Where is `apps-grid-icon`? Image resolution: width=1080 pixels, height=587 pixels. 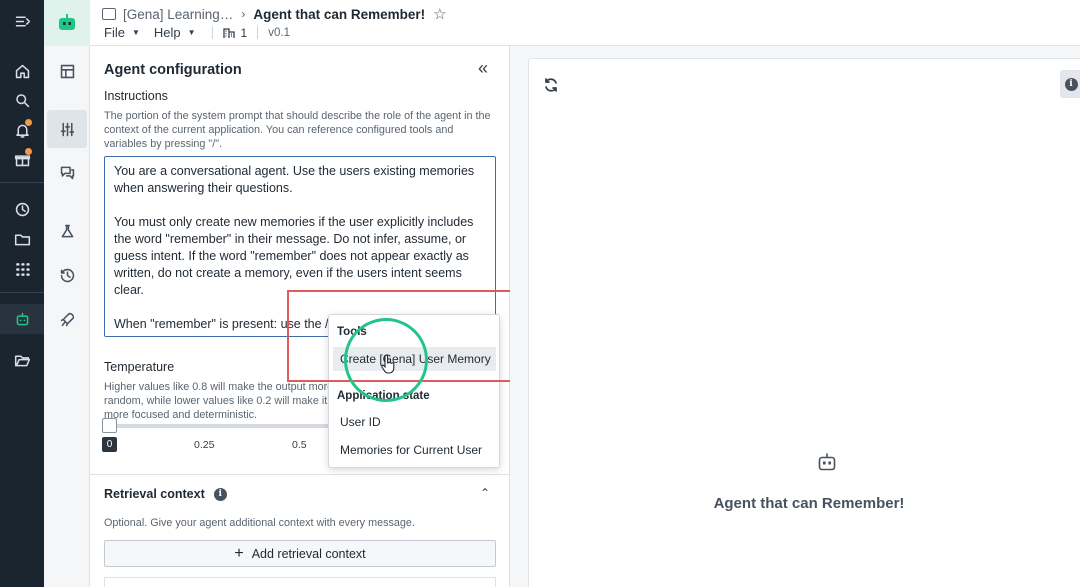
apps-grid-icon is located at coordinates (22, 269).